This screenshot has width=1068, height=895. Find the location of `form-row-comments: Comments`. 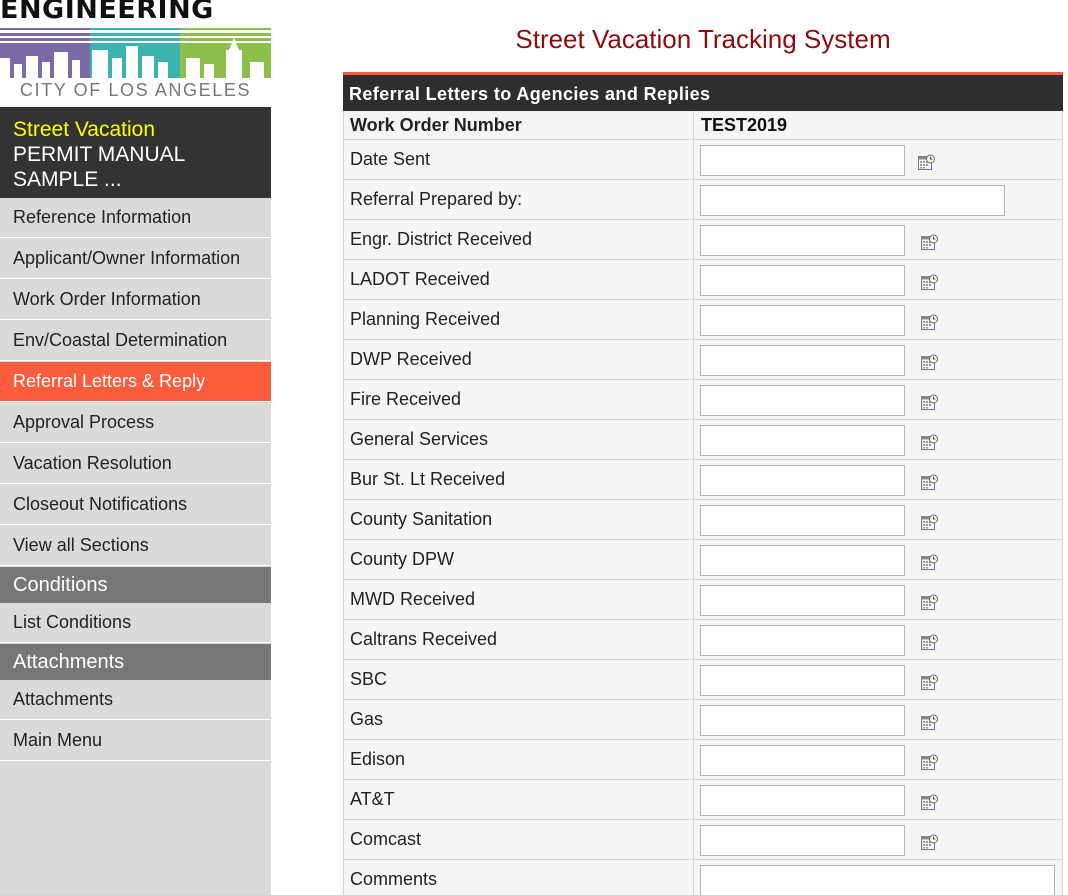

form-row-comments: Comments is located at coordinates (703, 877).